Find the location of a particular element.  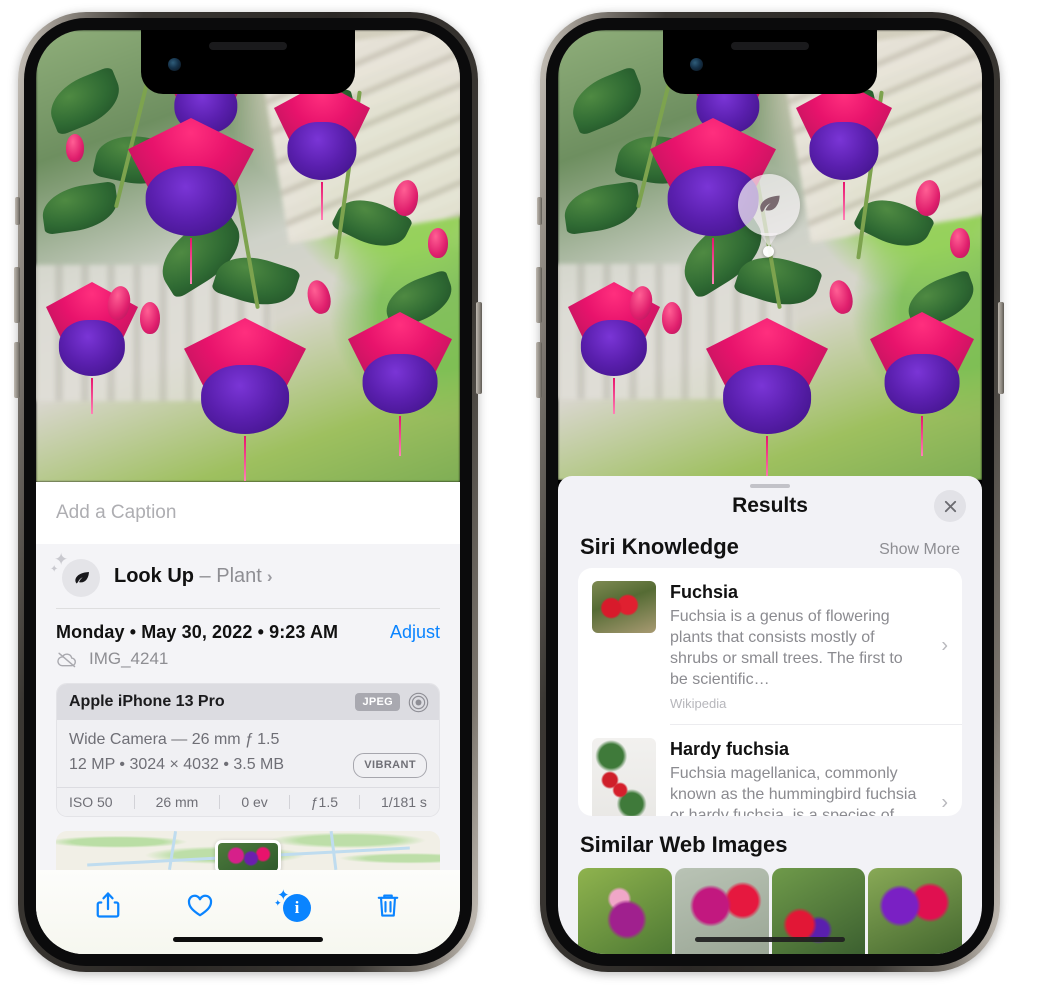

look-up-label: Look Up – Plant › is located at coordinates (193, 576).